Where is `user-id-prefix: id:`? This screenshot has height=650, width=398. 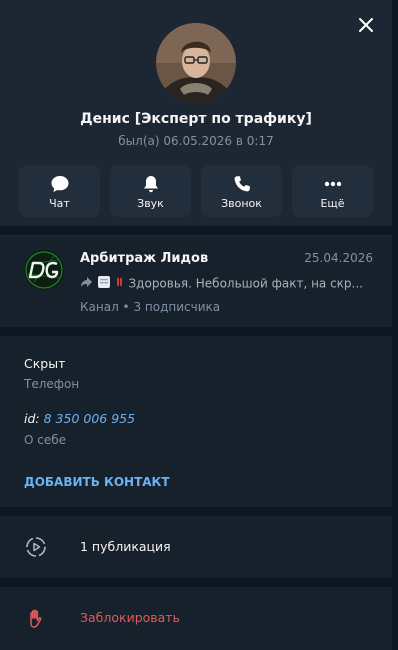
user-id-prefix: id: is located at coordinates (32, 418).